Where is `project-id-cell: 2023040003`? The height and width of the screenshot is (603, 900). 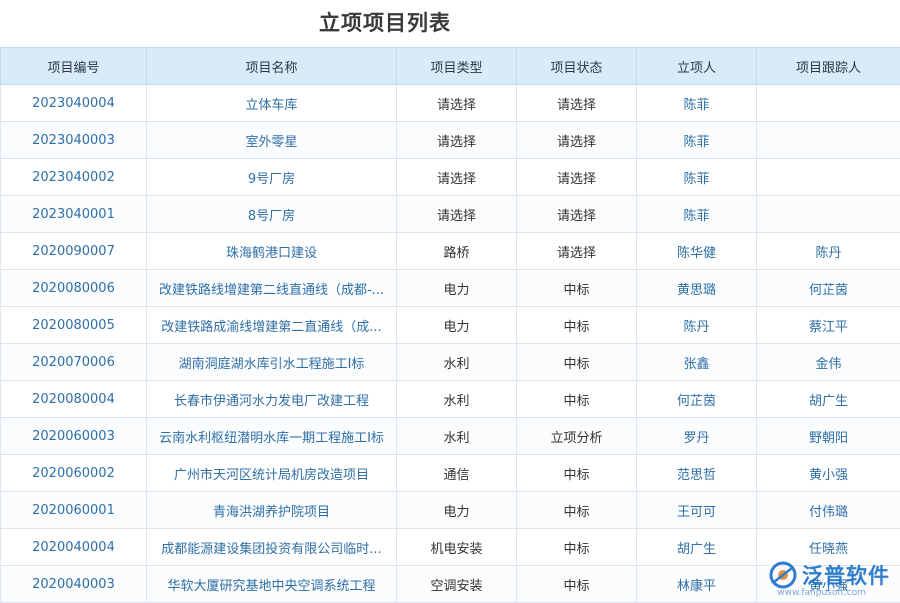
project-id-cell: 2023040003 is located at coordinates (74, 140).